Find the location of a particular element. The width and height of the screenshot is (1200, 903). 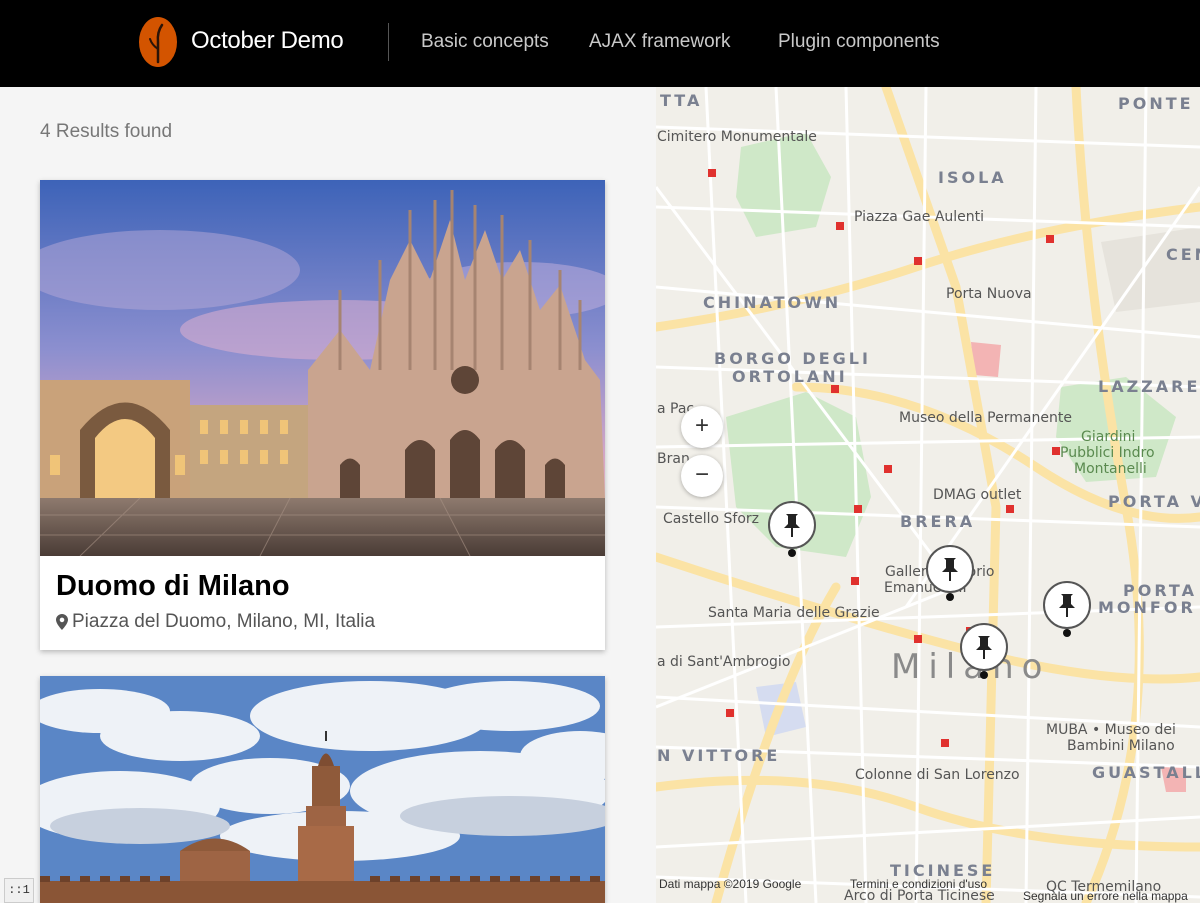

map-report-link: Segnala un errore nella mappa is located at coordinates (1105, 896).